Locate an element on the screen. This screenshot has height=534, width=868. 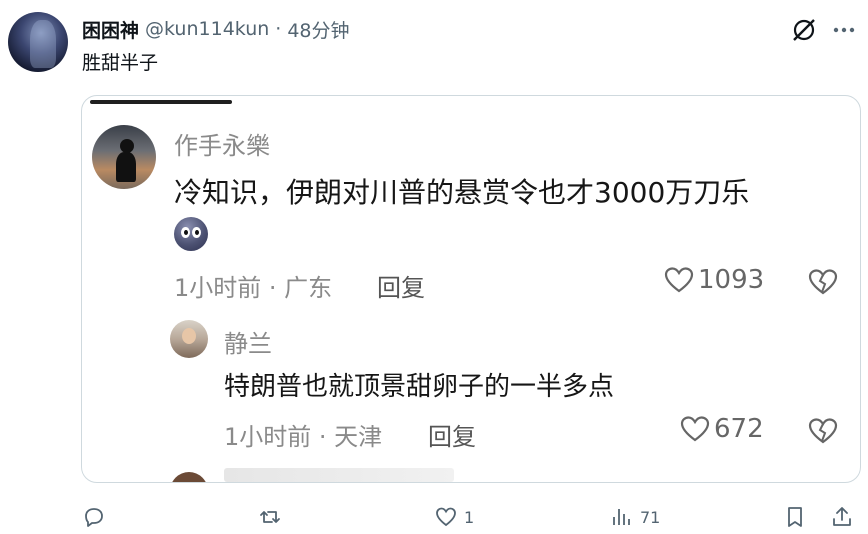
reply-action is located at coordinates (94, 517).